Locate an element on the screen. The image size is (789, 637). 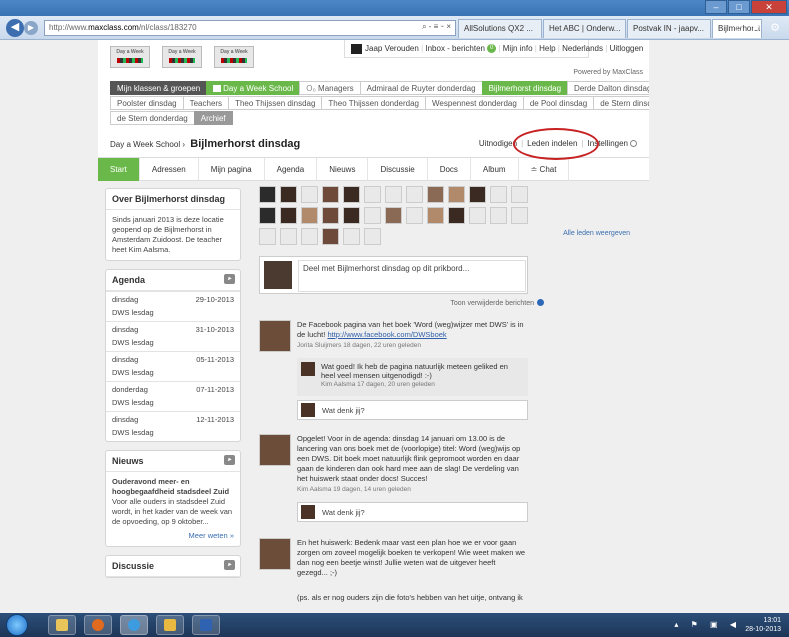
reply-avatar is located at coordinates (308, 369).